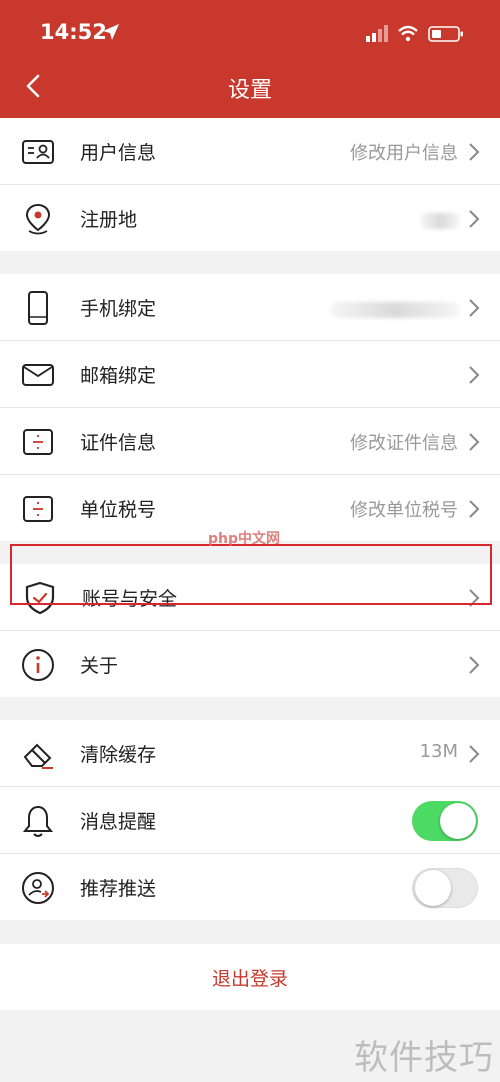  What do you see at coordinates (99, 666) in the screenshot?
I see `row-label: 关于` at bounding box center [99, 666].